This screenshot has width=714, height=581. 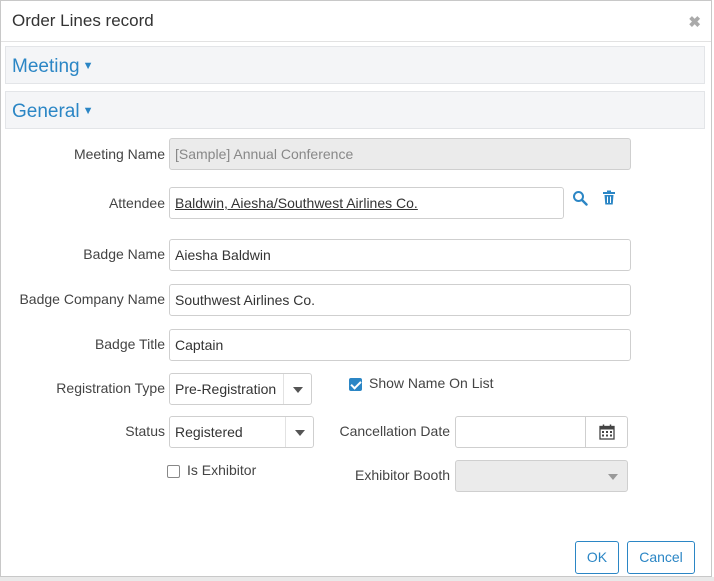 I want to click on badge-title-label: Badge Title, so click(x=129, y=344).